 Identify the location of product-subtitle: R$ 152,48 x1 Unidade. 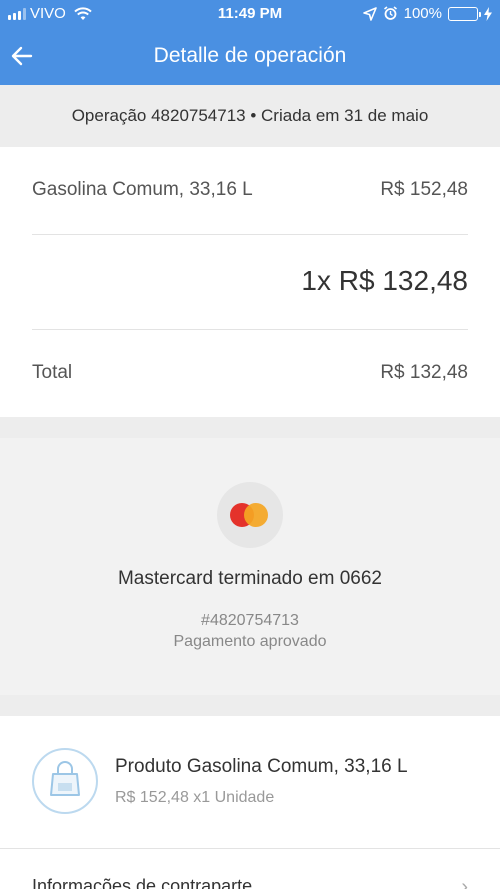
(195, 797).